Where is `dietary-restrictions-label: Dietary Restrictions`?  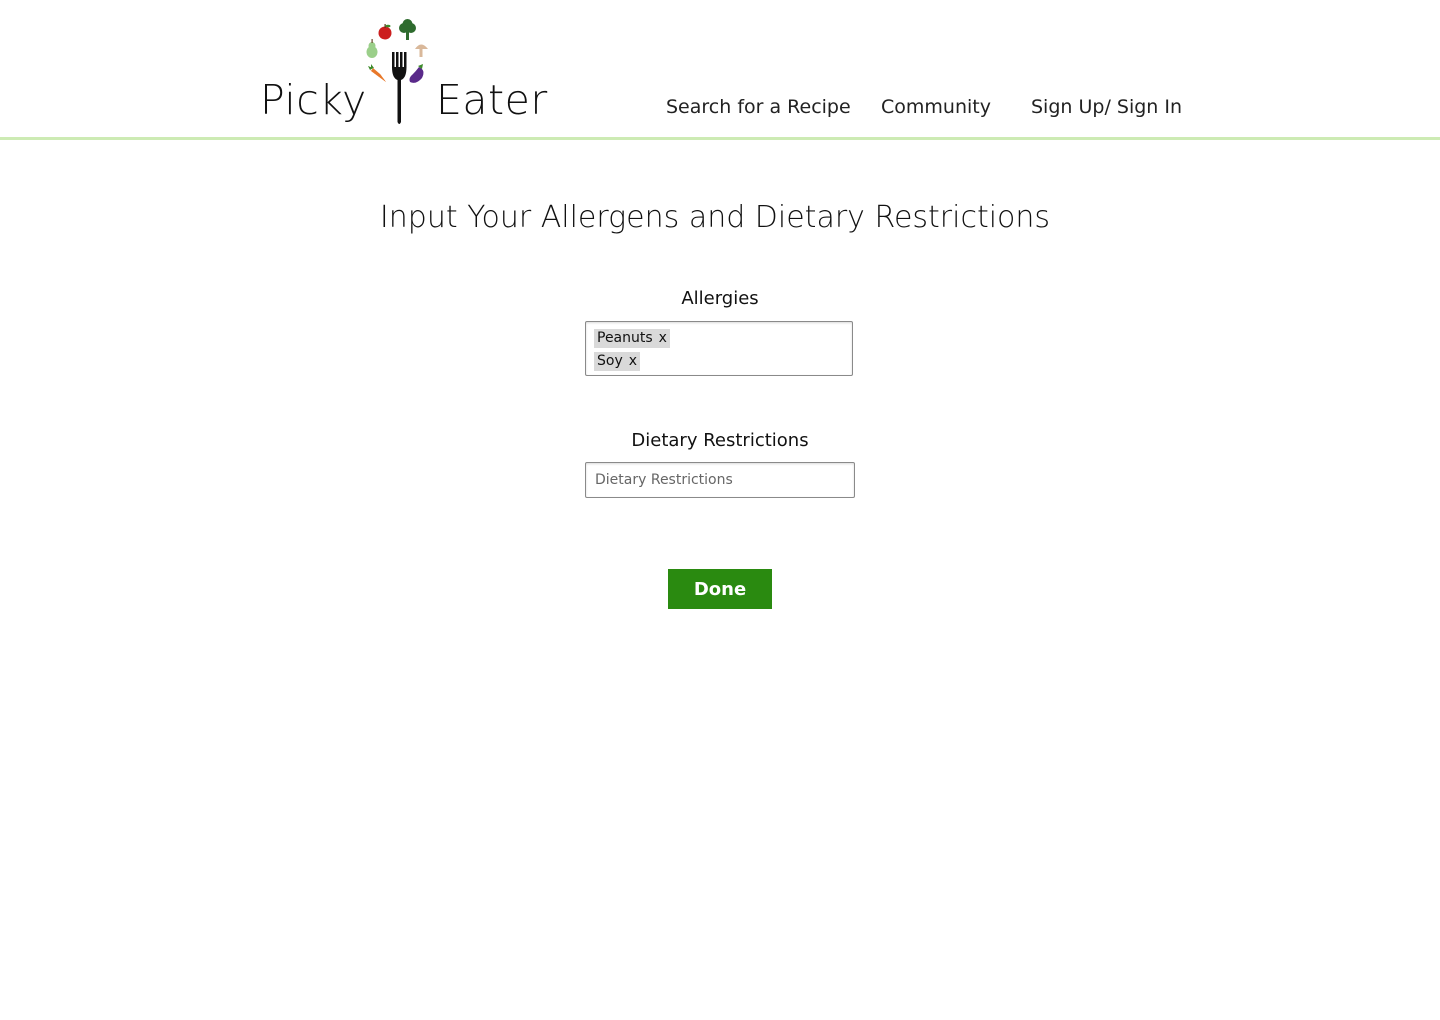 dietary-restrictions-label: Dietary Restrictions is located at coordinates (720, 440).